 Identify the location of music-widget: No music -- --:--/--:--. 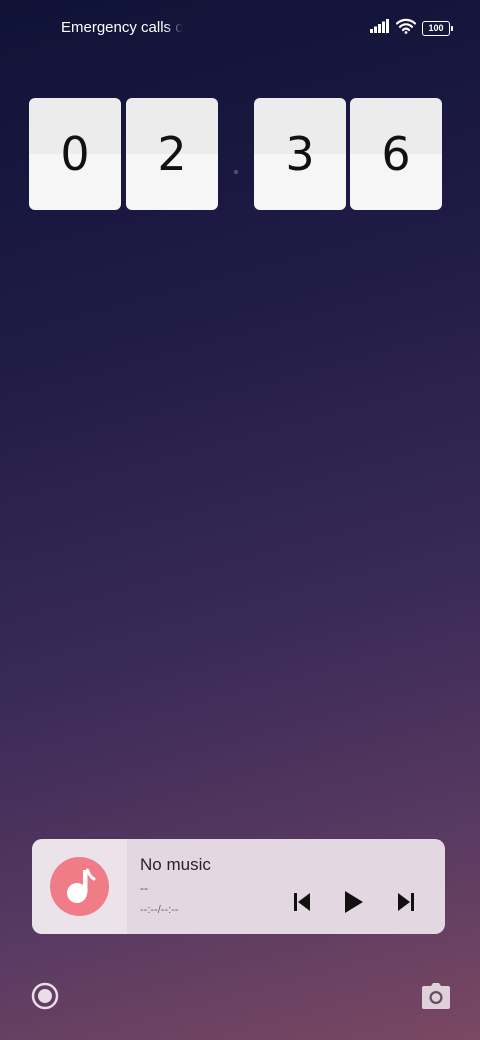
(238, 886).